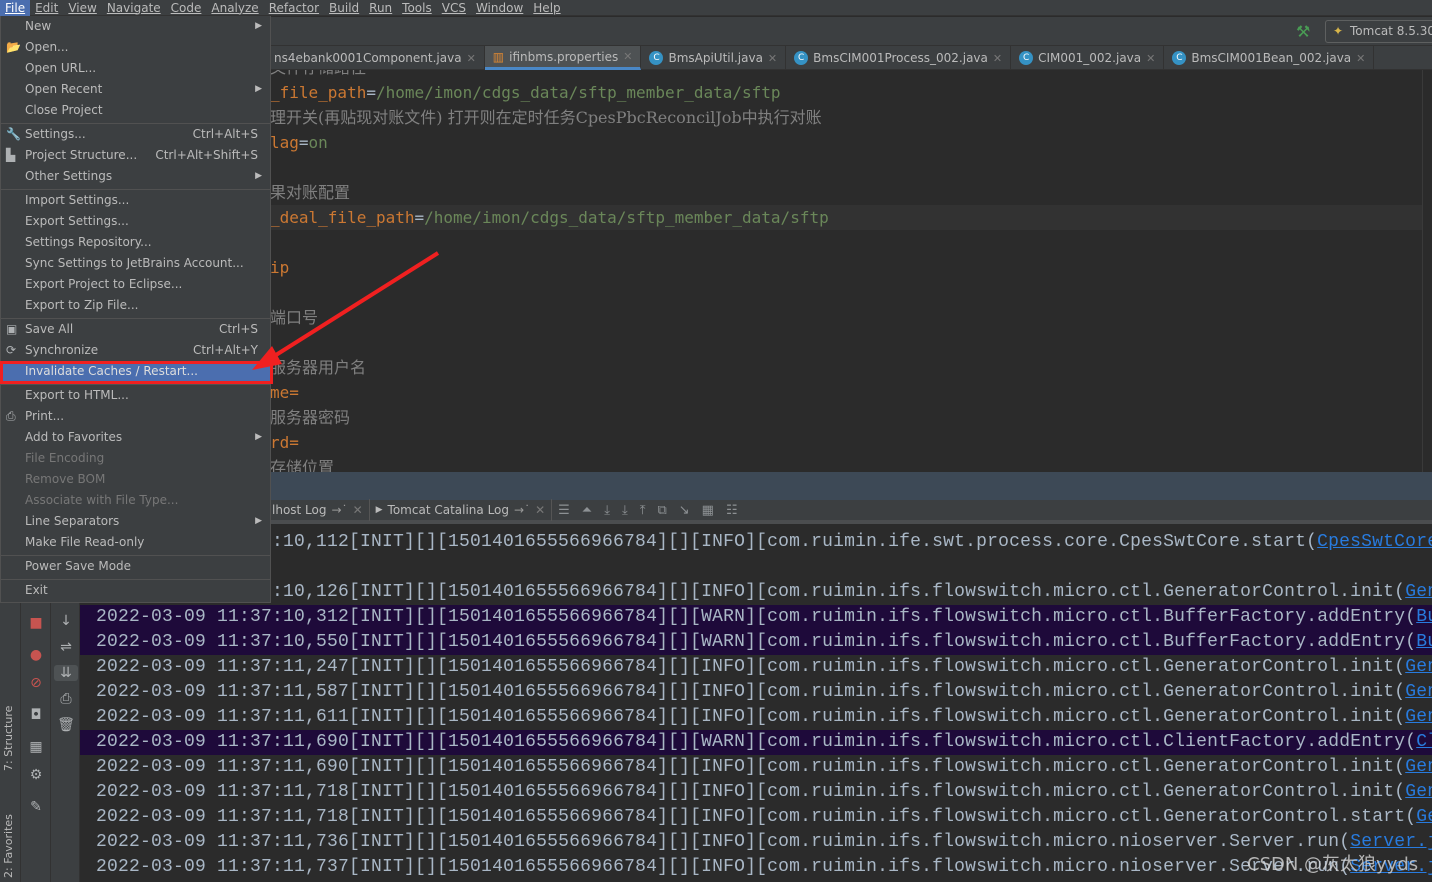 This screenshot has width=1432, height=882. Describe the element at coordinates (714, 58) in the screenshot. I see `tab-2: C BmsApiUtil.java ✕` at that location.